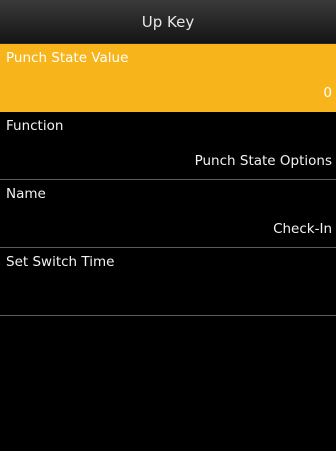  Describe the element at coordinates (26, 194) in the screenshot. I see `menu-item-label: Name` at that location.